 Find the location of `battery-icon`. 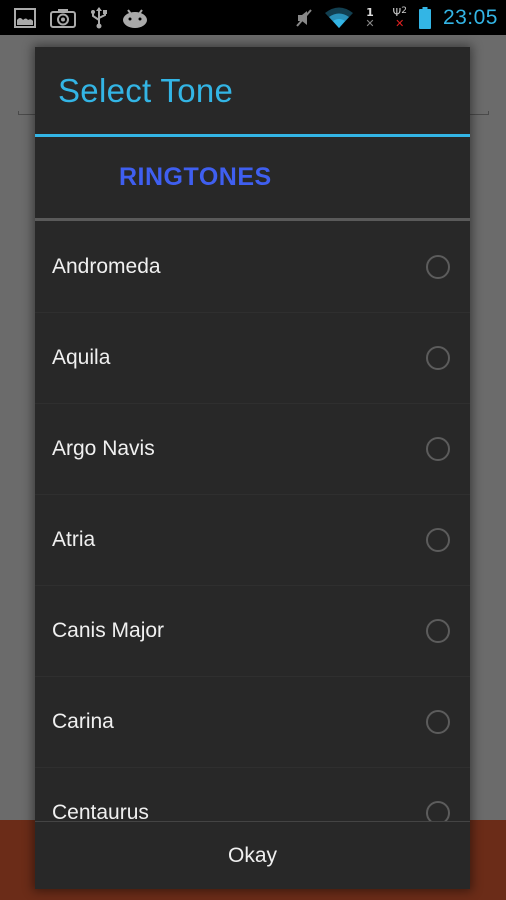

battery-icon is located at coordinates (424, 18).